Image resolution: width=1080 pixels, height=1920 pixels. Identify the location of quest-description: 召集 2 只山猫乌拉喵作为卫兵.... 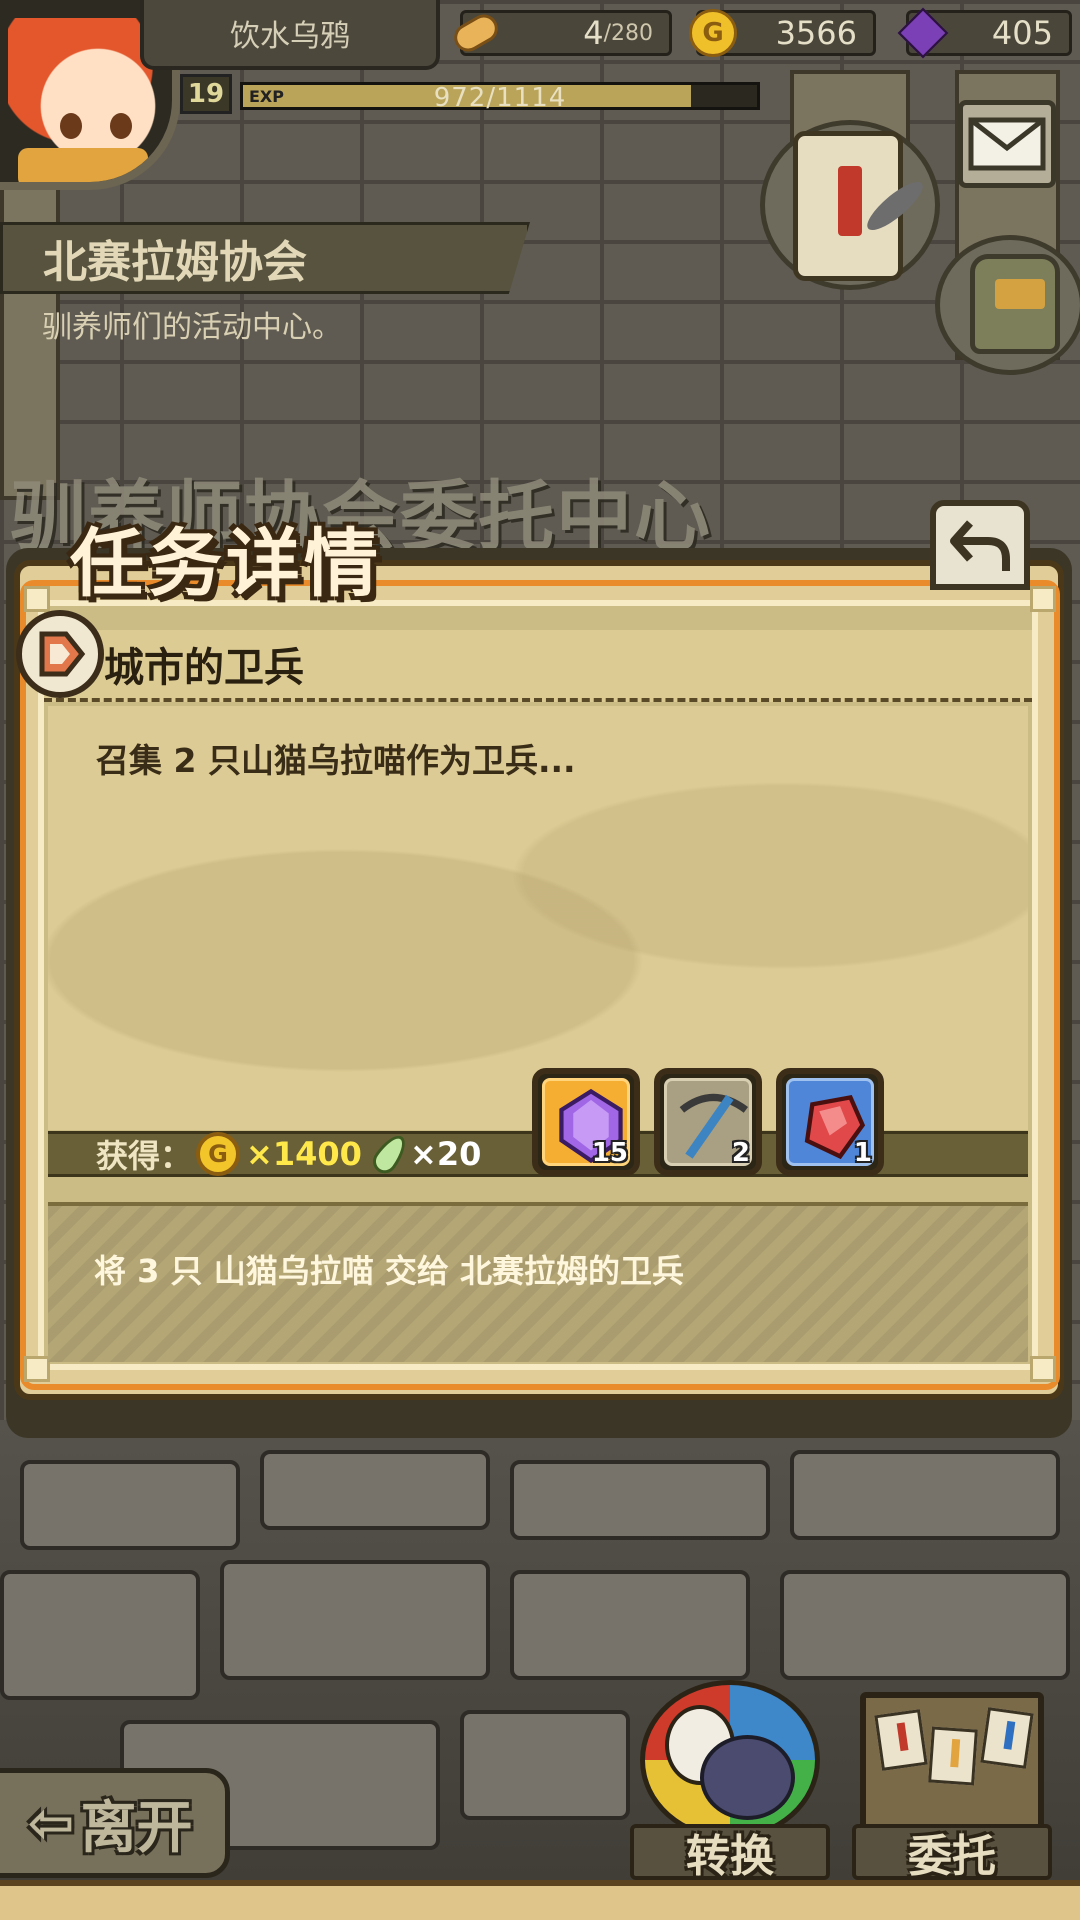
(336, 760).